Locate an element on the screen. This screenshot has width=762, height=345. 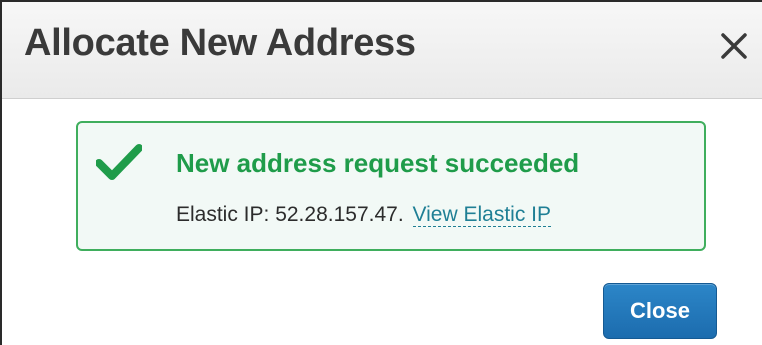
close-icon is located at coordinates (734, 46).